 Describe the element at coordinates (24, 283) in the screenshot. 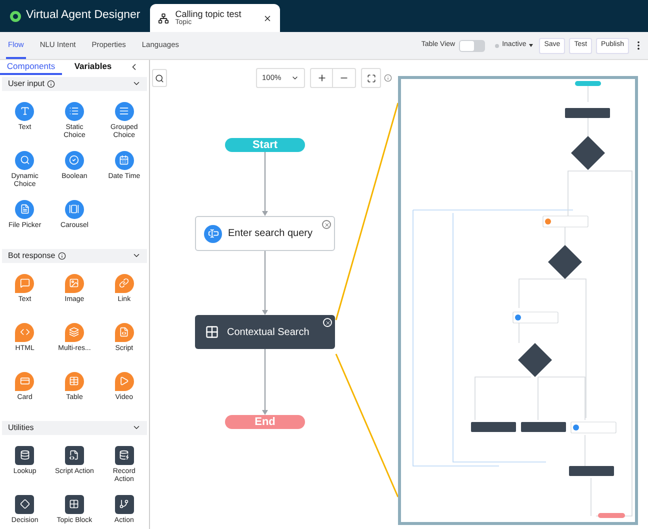

I see `message-icon` at that location.